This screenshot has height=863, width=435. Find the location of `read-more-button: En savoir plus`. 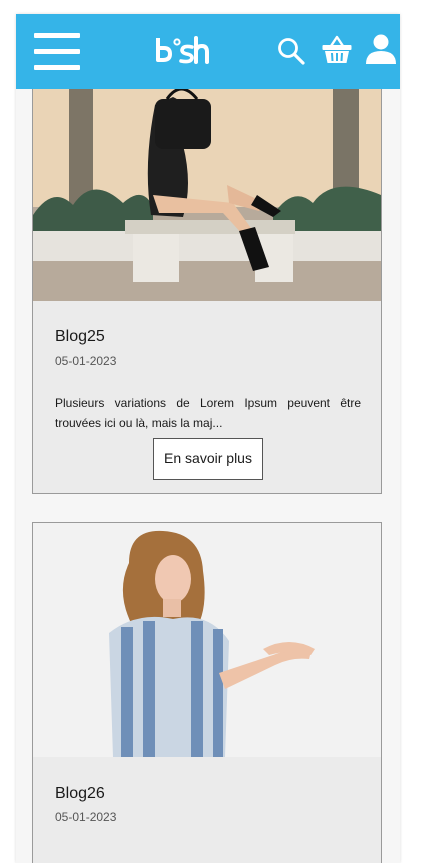

read-more-button: En savoir plus is located at coordinates (208, 459).